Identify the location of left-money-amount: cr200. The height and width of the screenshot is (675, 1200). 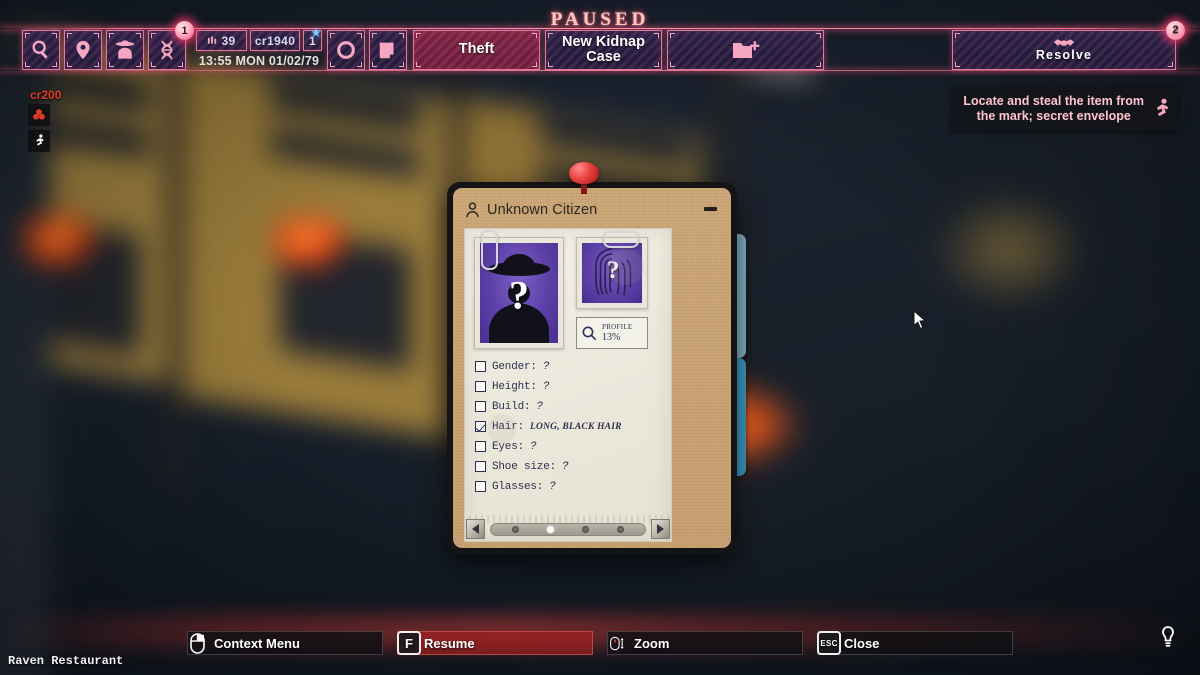
(46, 95).